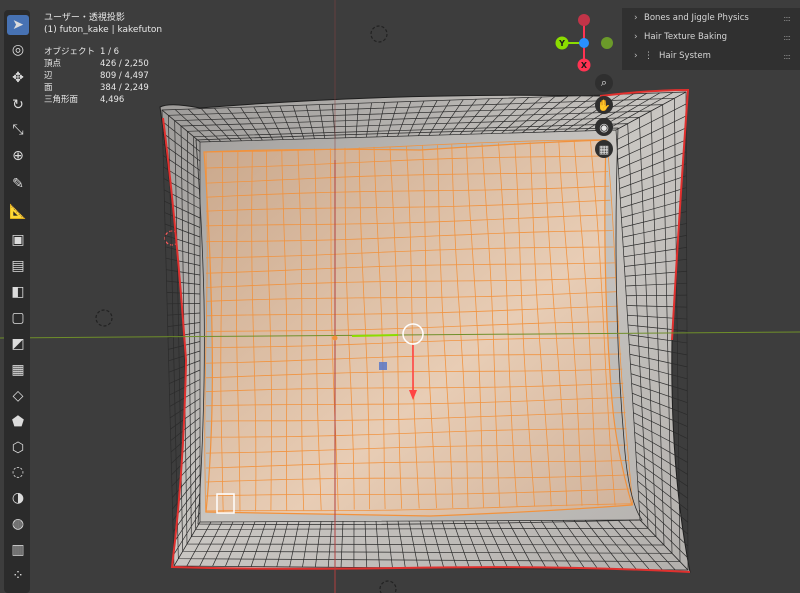 The image size is (800, 593). Describe the element at coordinates (18, 184) in the screenshot. I see `annotate-tool-icon: ✎` at that location.